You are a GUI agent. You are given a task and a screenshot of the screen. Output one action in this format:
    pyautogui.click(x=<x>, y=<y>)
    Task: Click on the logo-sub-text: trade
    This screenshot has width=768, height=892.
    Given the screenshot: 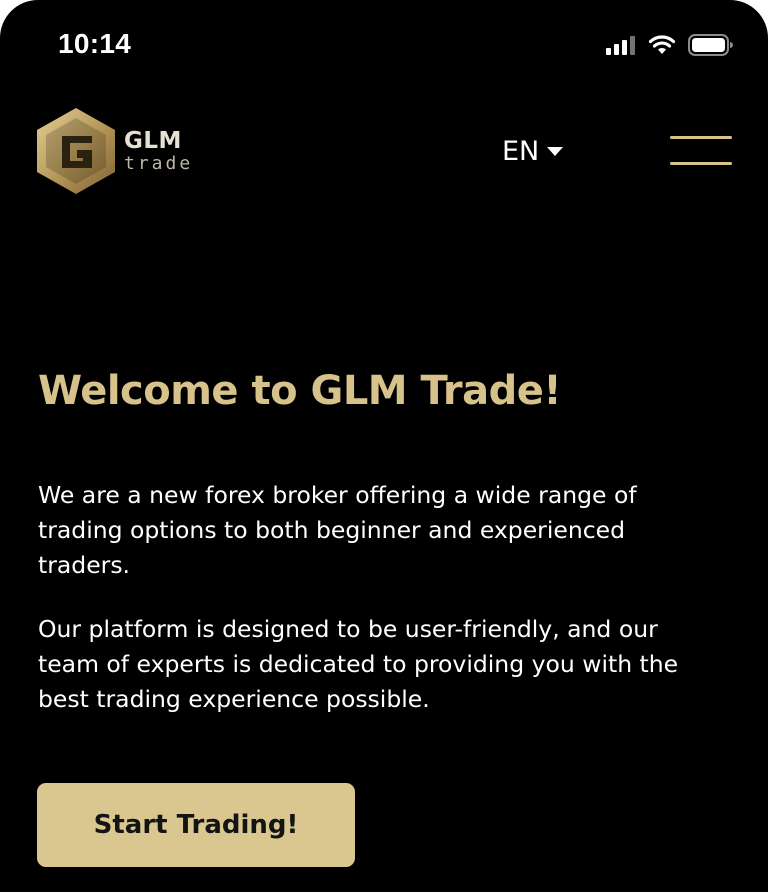 What is the action you would take?
    pyautogui.click(x=159, y=163)
    